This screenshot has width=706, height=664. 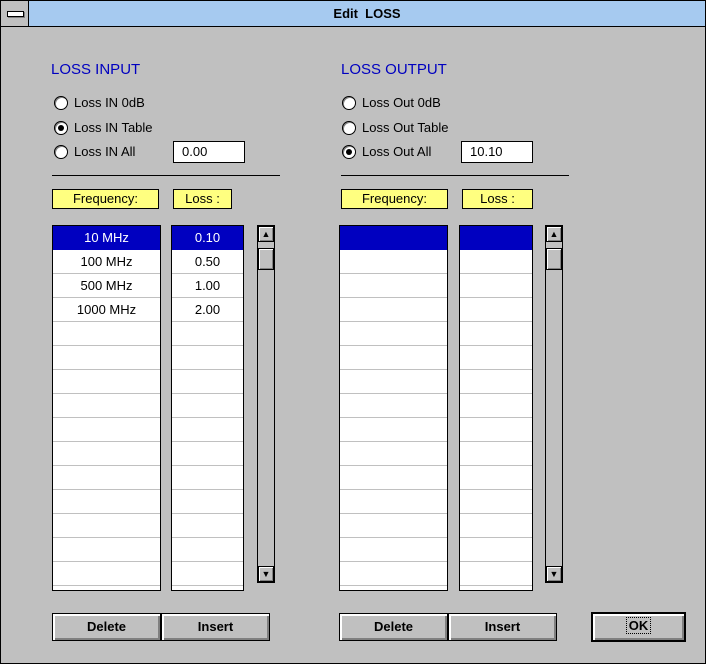 What do you see at coordinates (105, 151) in the screenshot?
I see `radio-label: Loss IN All` at bounding box center [105, 151].